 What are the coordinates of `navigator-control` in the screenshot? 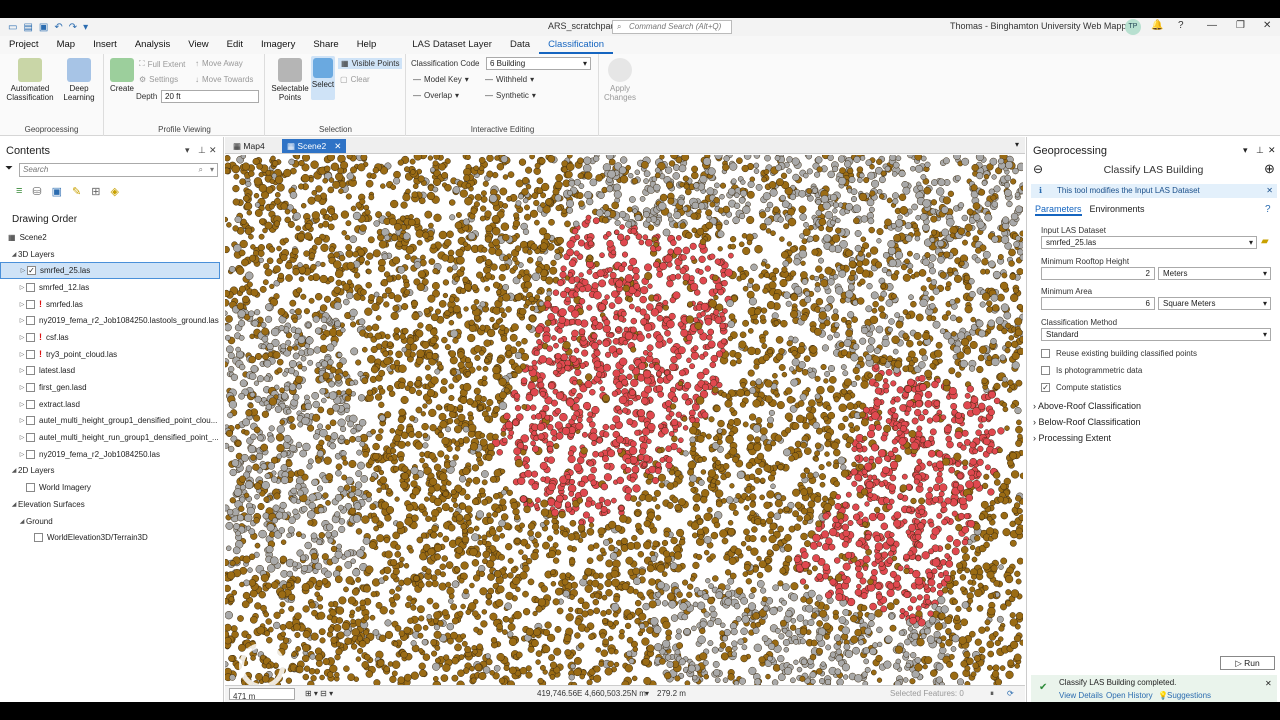 It's located at (262, 664).